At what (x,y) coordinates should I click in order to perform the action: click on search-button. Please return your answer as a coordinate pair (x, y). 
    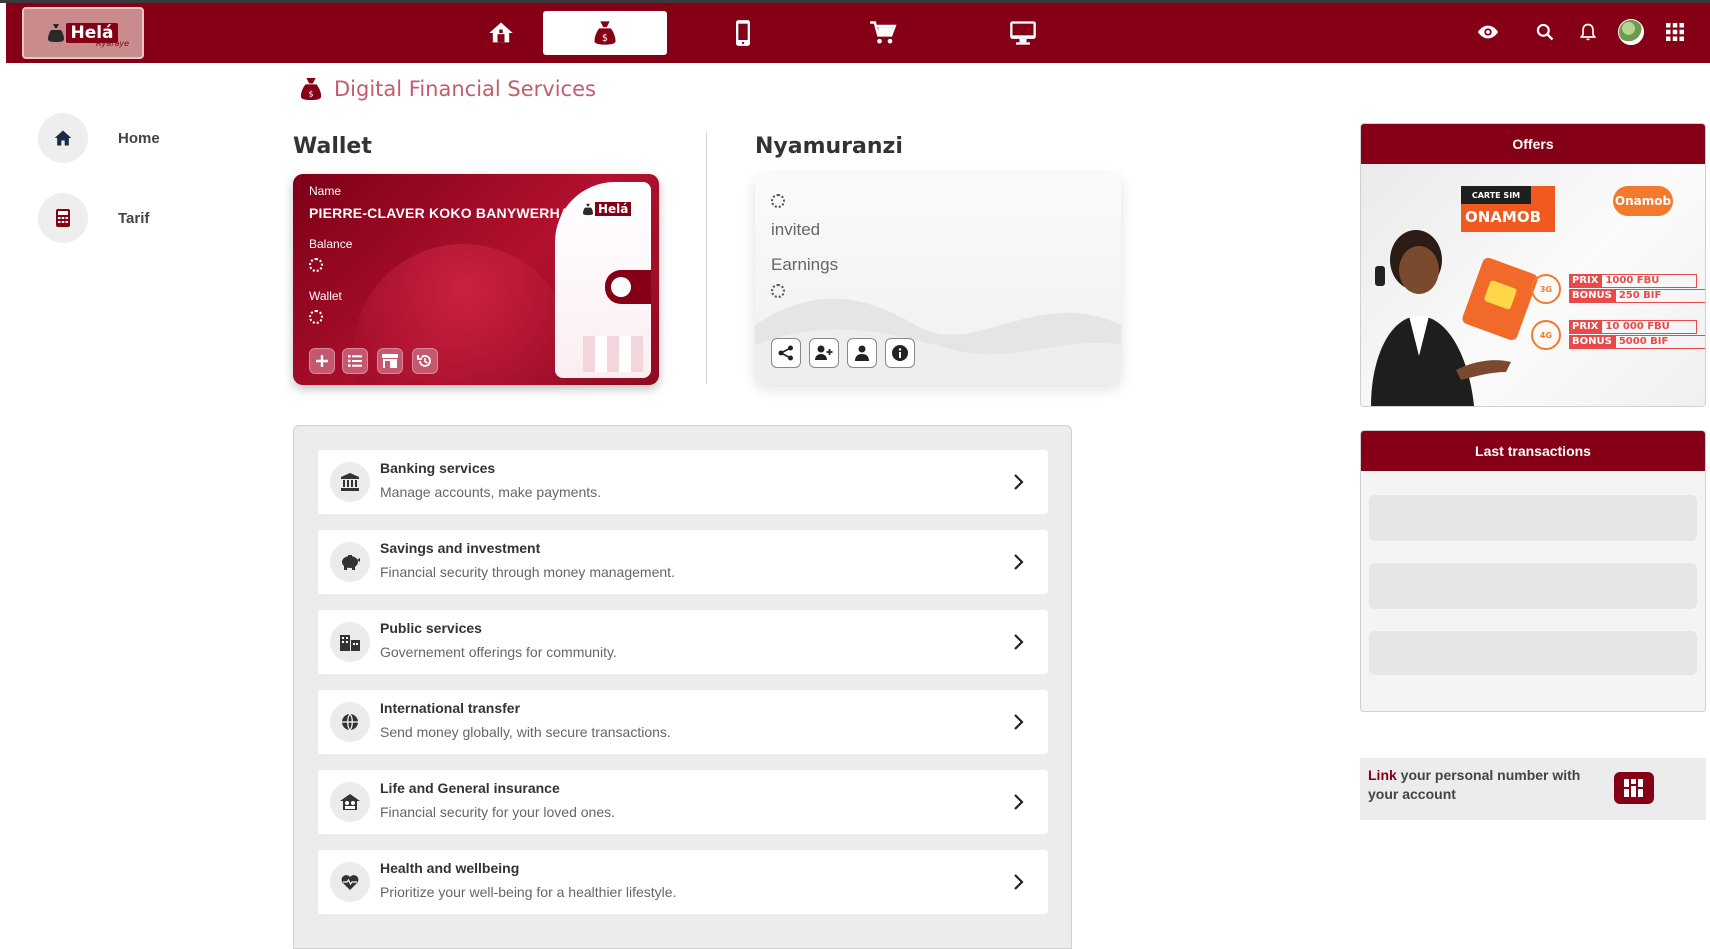
    Looking at the image, I should click on (1545, 32).